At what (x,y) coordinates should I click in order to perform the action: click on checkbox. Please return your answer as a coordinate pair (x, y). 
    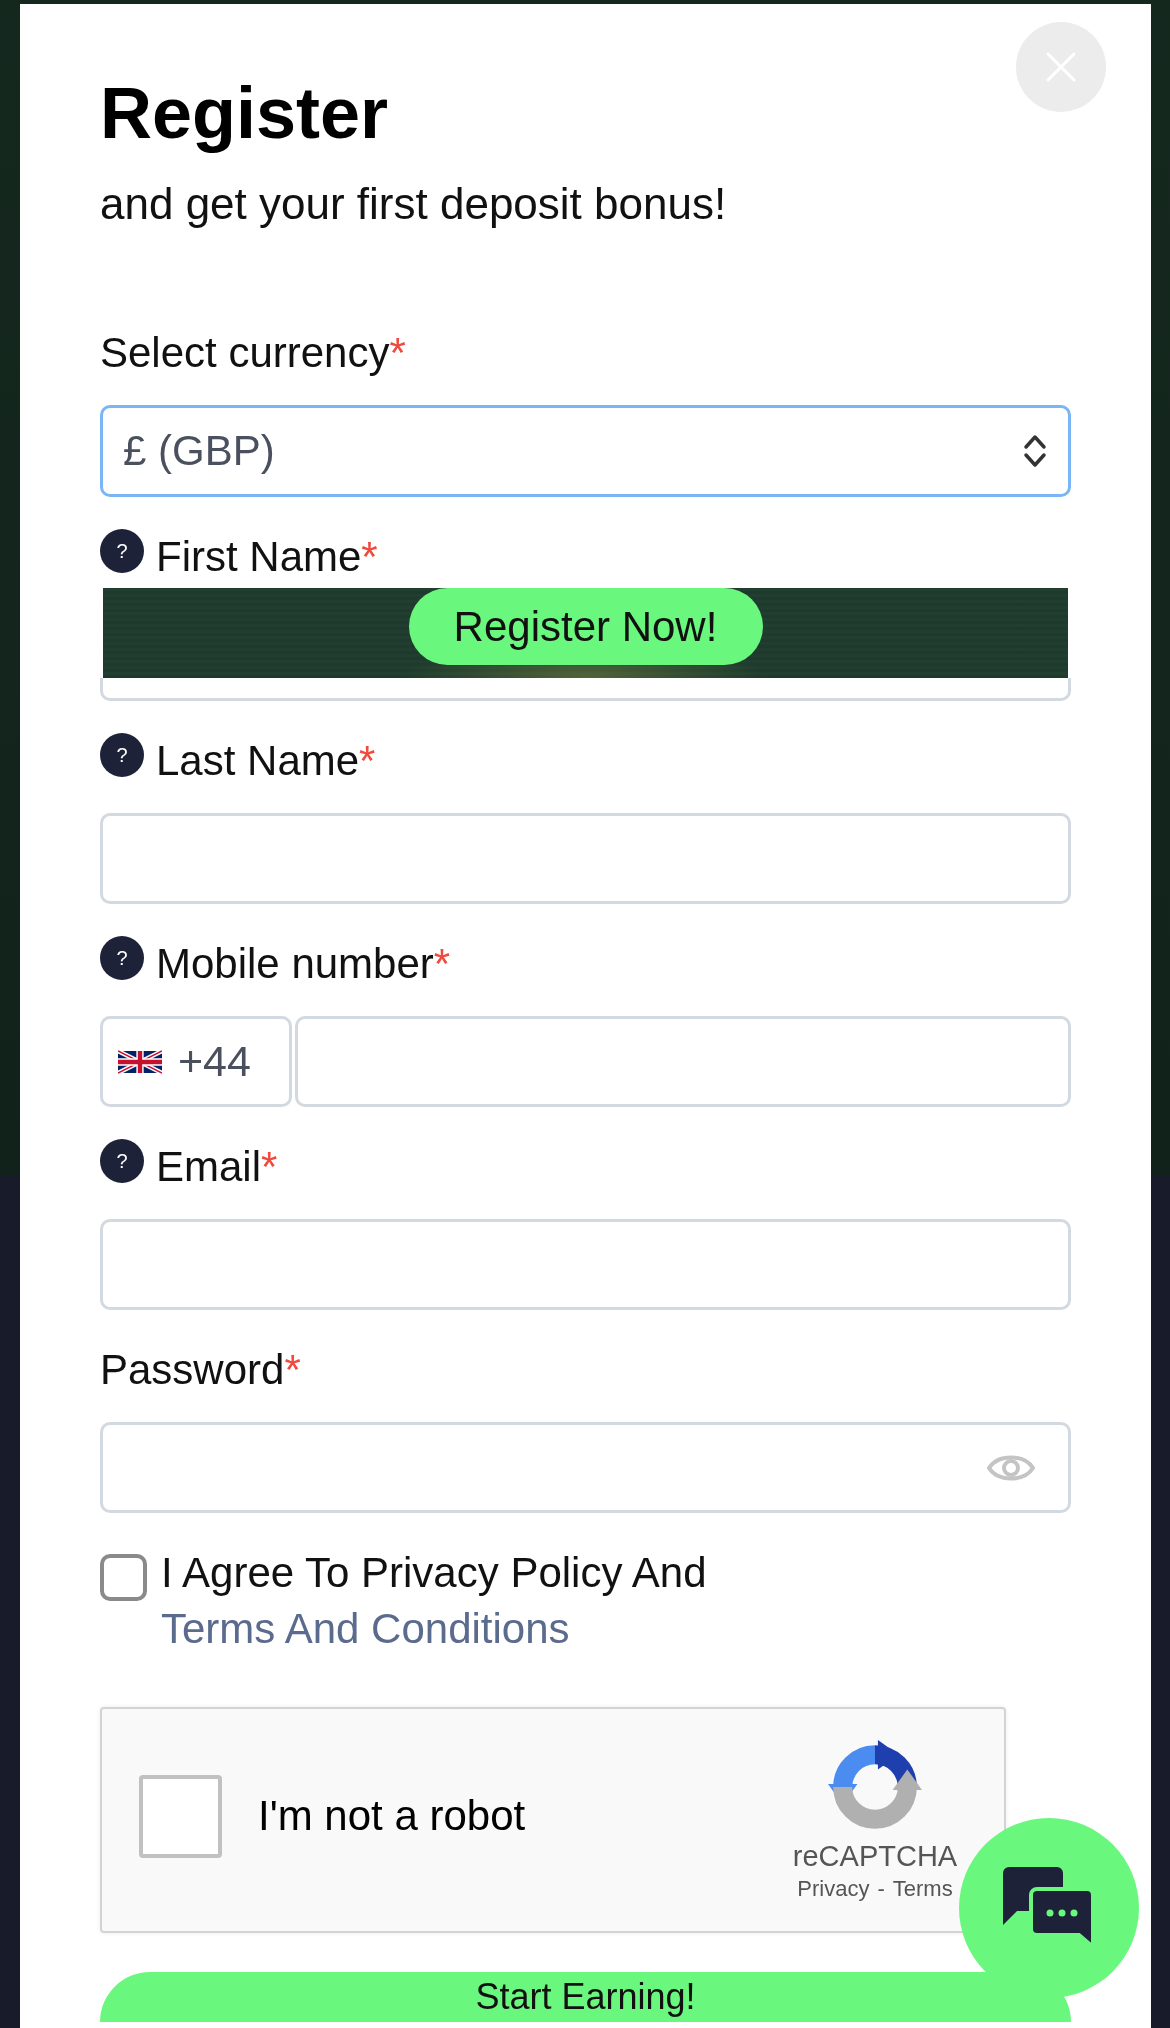
    Looking at the image, I should click on (123, 1577).